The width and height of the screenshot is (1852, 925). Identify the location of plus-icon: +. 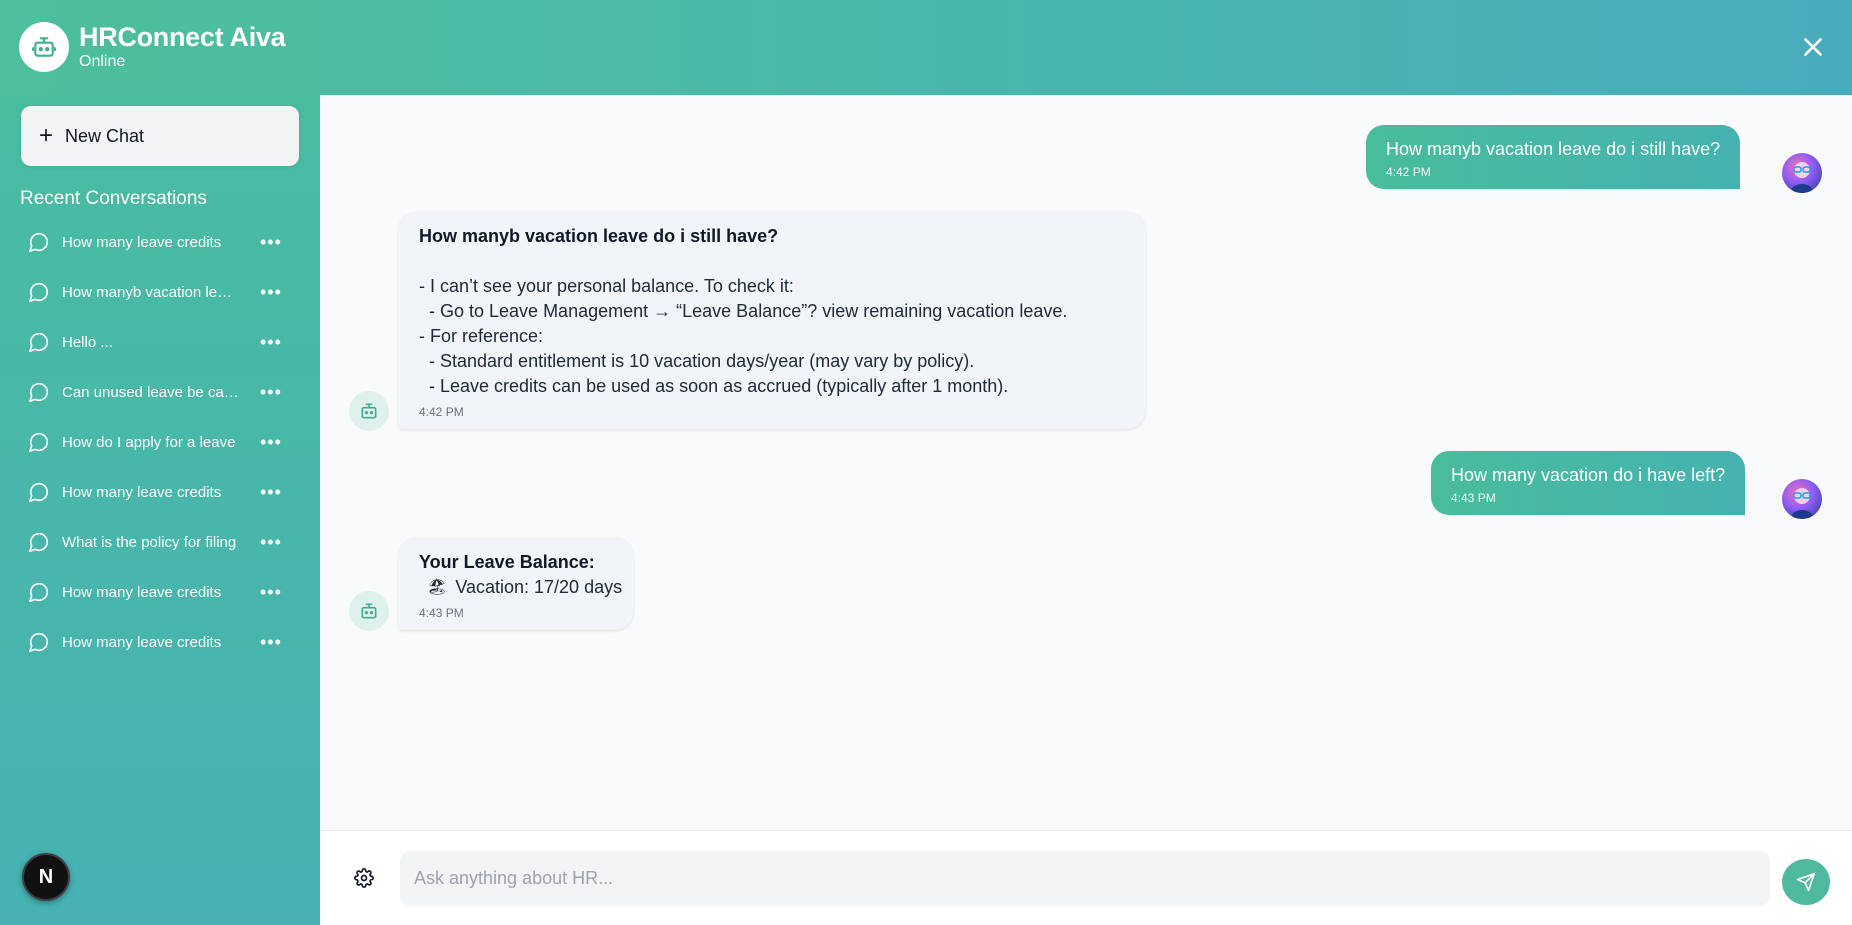
(46, 135).